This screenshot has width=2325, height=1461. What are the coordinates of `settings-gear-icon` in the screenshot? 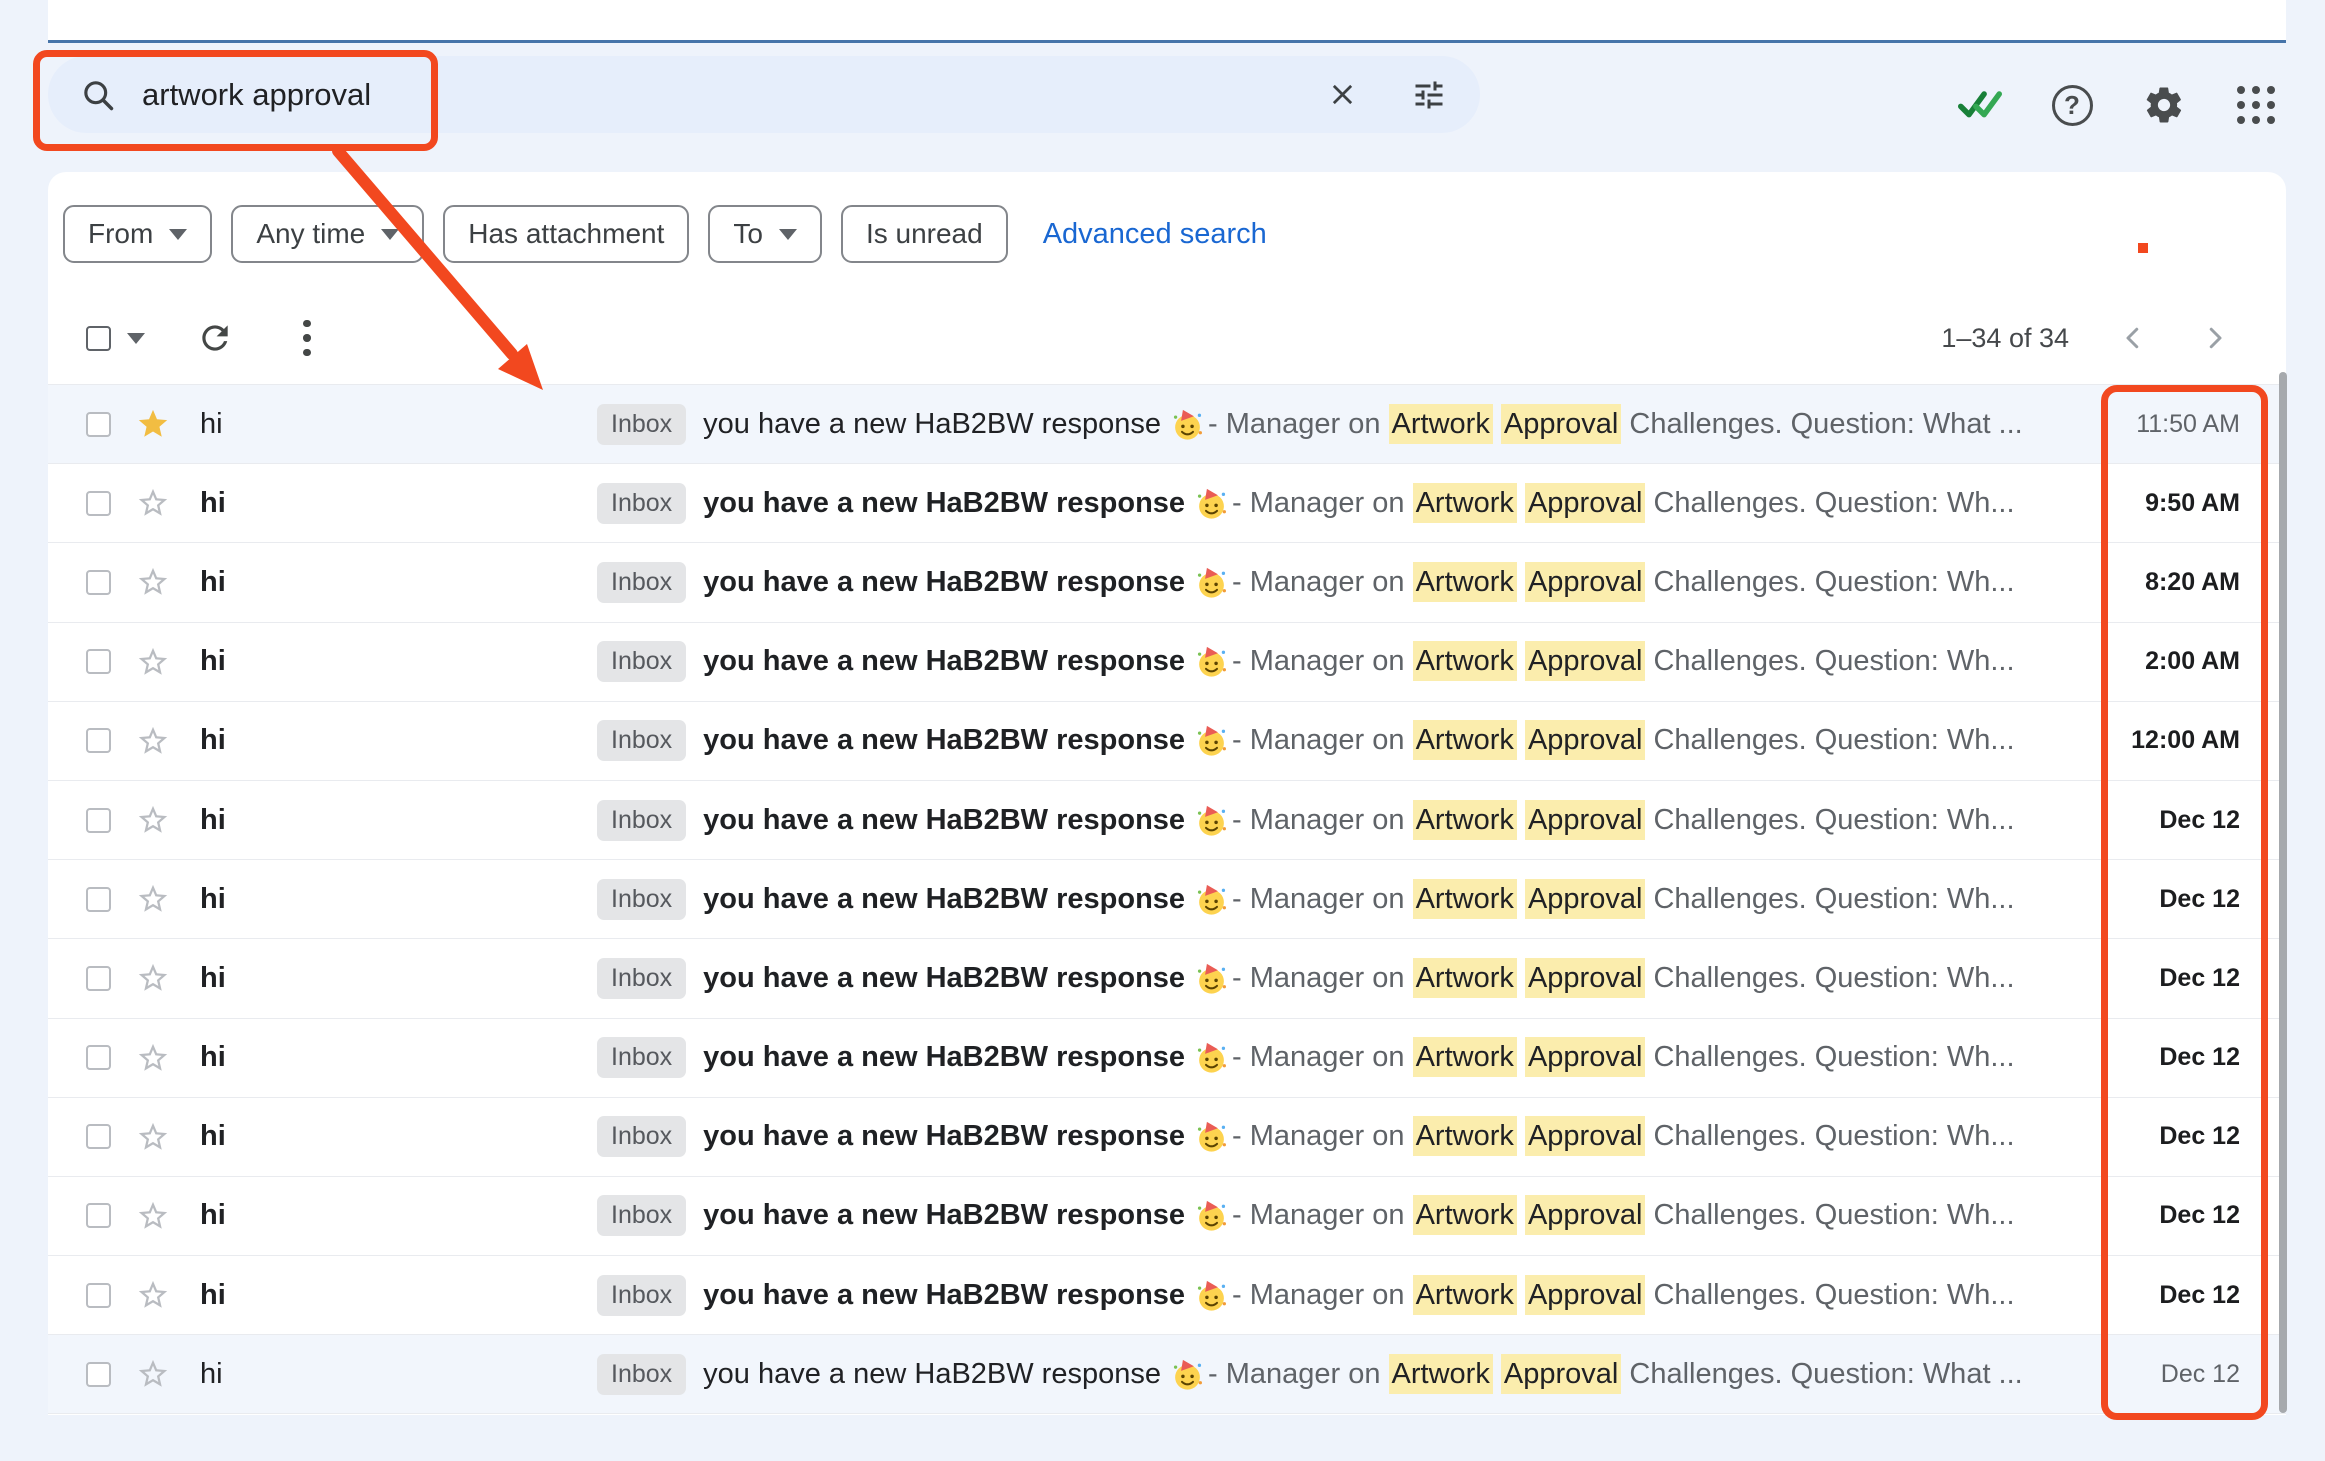 It's located at (2164, 105).